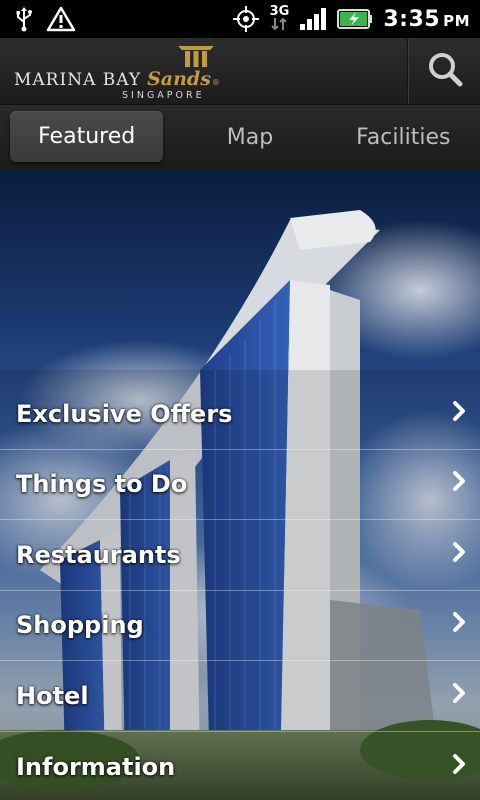 This screenshot has width=480, height=800. I want to click on clock-ampm: PM, so click(456, 20).